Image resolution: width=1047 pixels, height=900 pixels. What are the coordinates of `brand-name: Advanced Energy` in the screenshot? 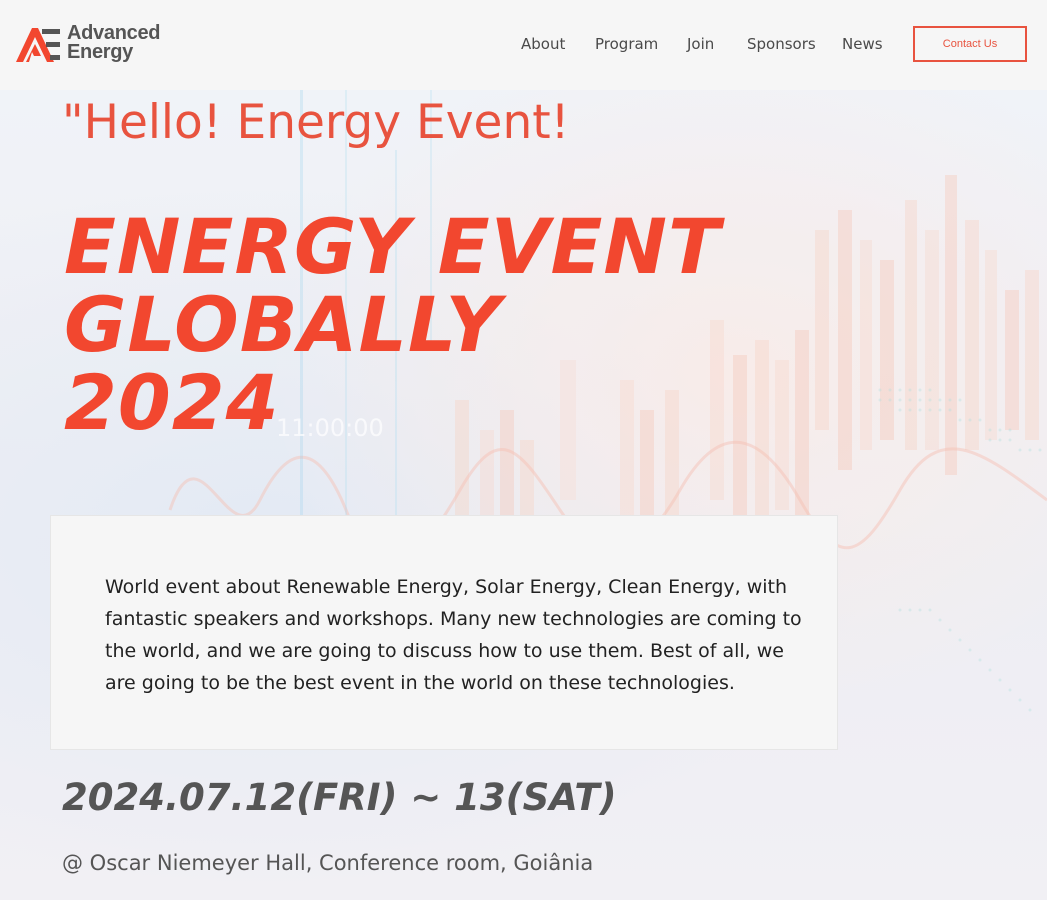 It's located at (113, 43).